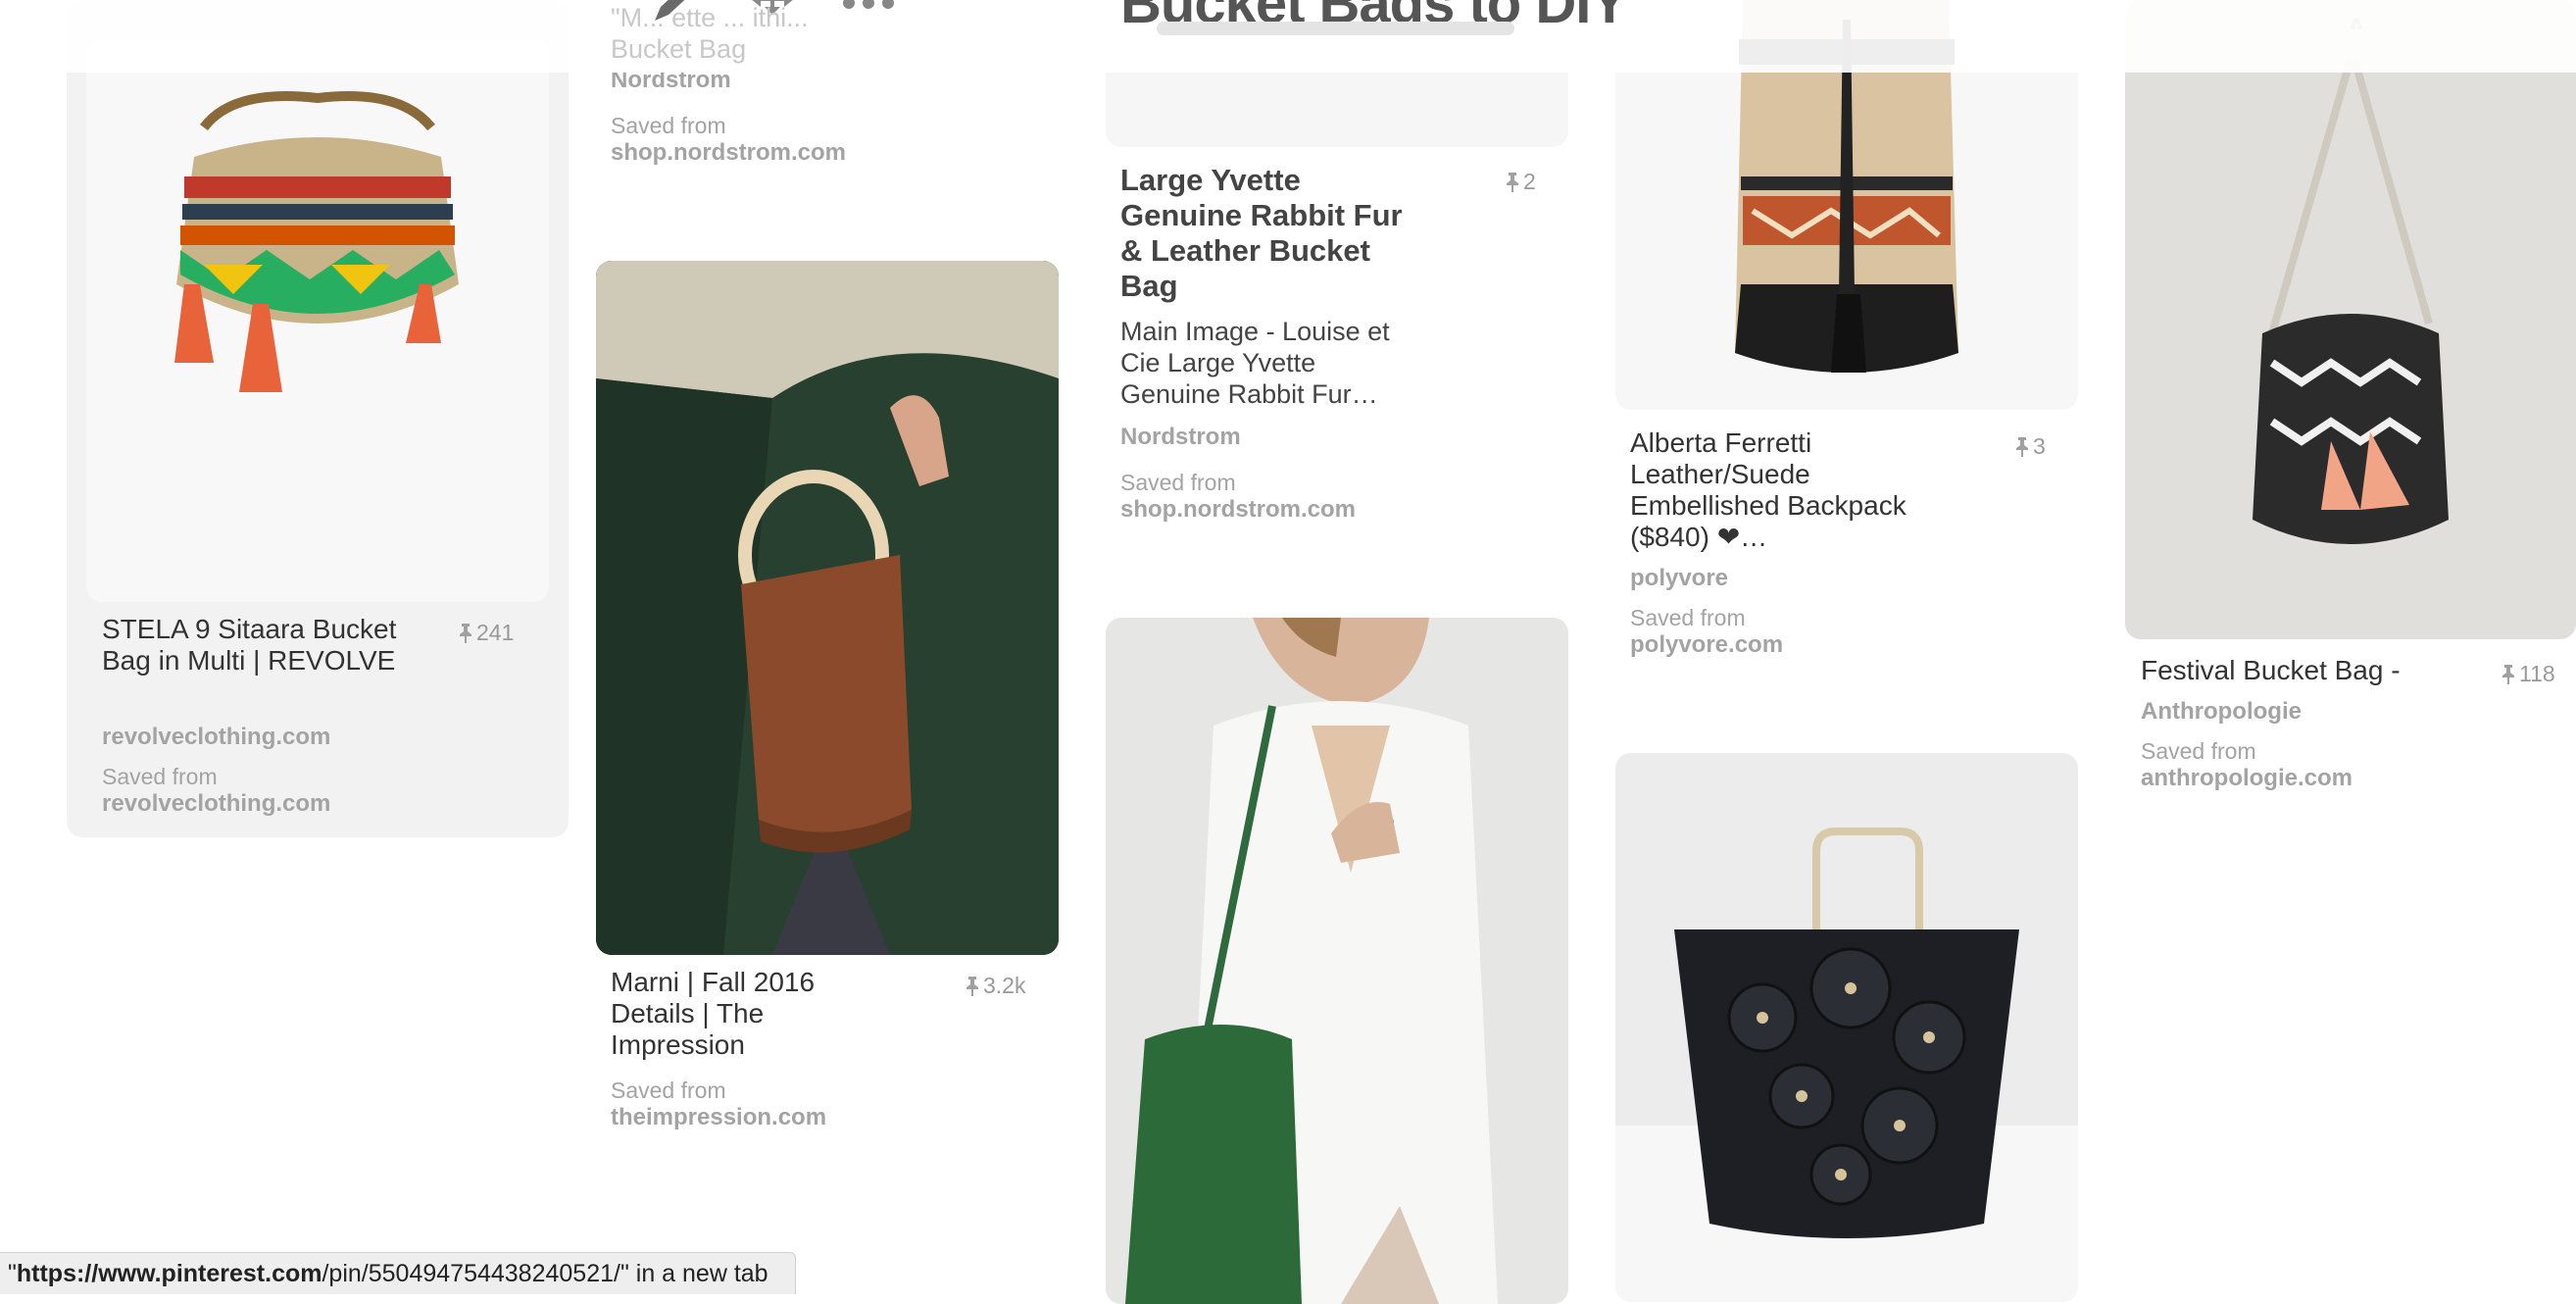 The height and width of the screenshot is (1304, 2576). I want to click on repin-count-marni: 3.2k, so click(995, 986).